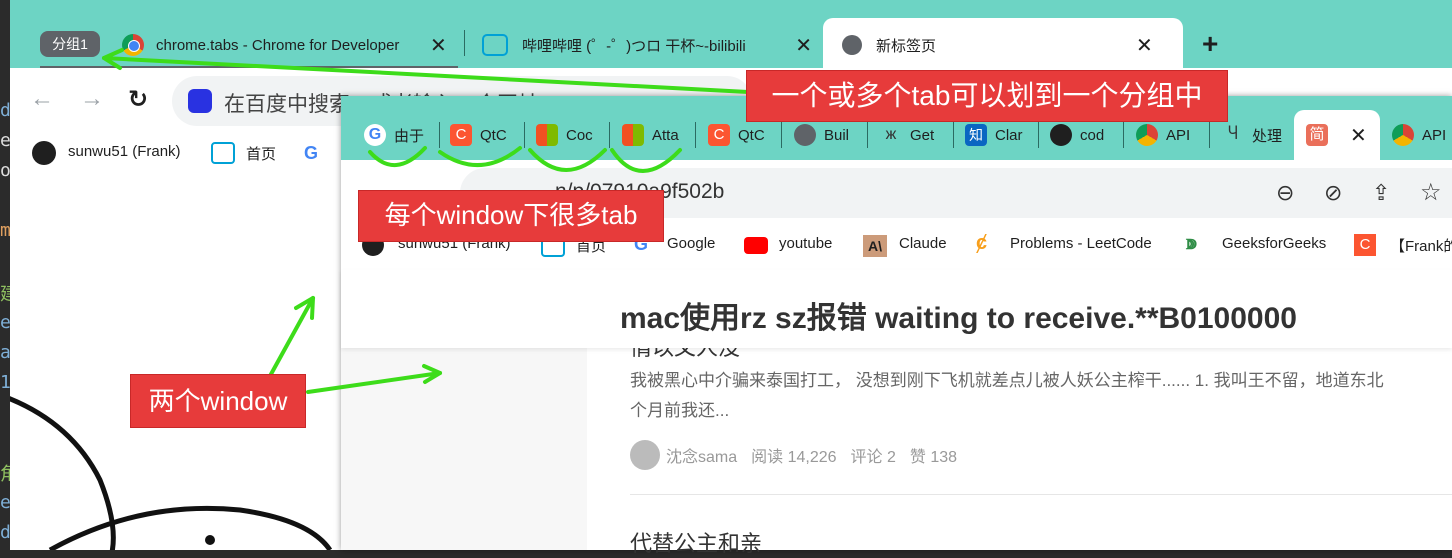 This screenshot has height=558, width=1452. Describe the element at coordinates (426, 75) in the screenshot. I see `arrow-to-group-chip` at that location.